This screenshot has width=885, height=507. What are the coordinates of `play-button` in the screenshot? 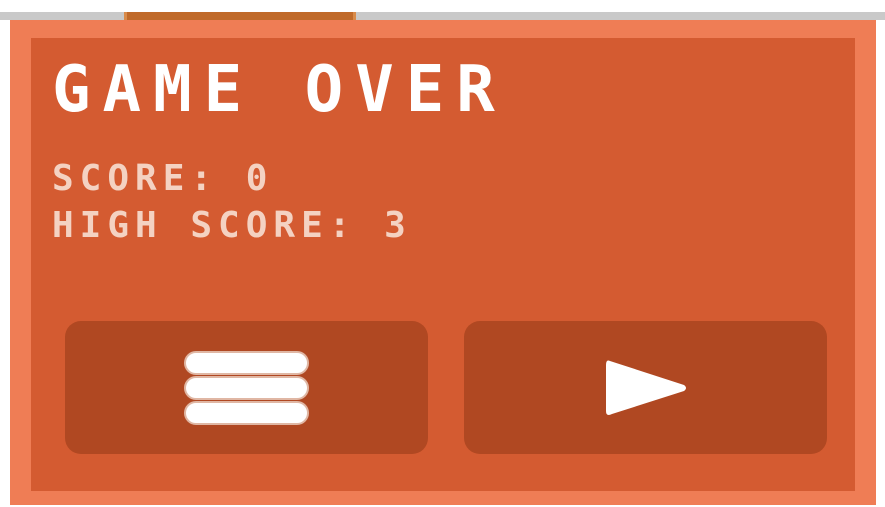 It's located at (645, 387).